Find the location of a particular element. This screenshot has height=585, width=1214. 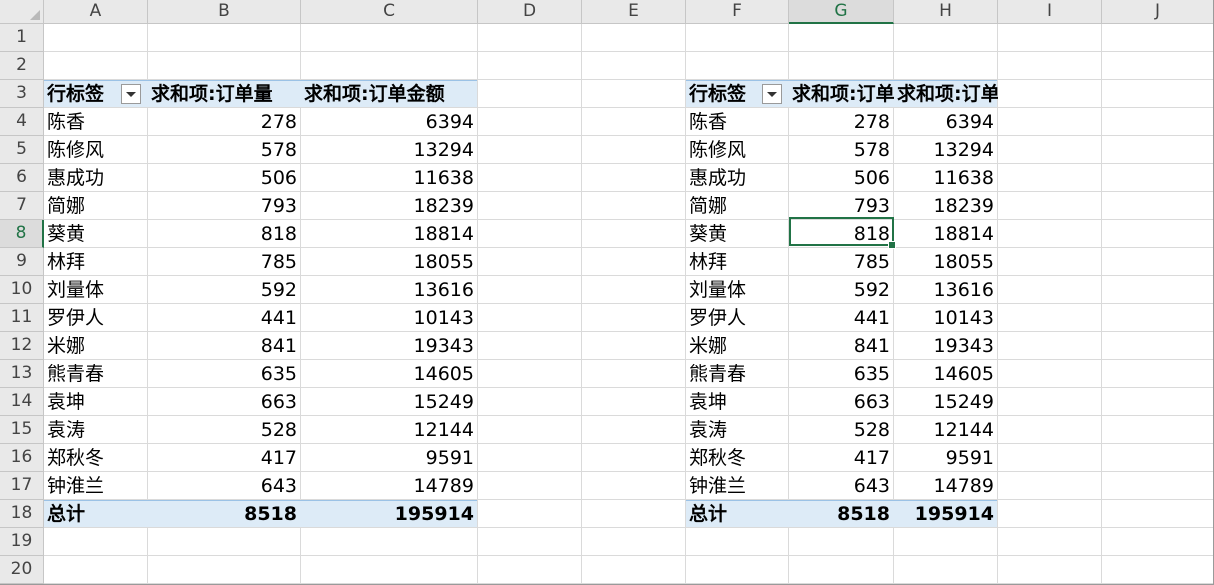

pivot-right-cell: 简娜 is located at coordinates (737, 206).